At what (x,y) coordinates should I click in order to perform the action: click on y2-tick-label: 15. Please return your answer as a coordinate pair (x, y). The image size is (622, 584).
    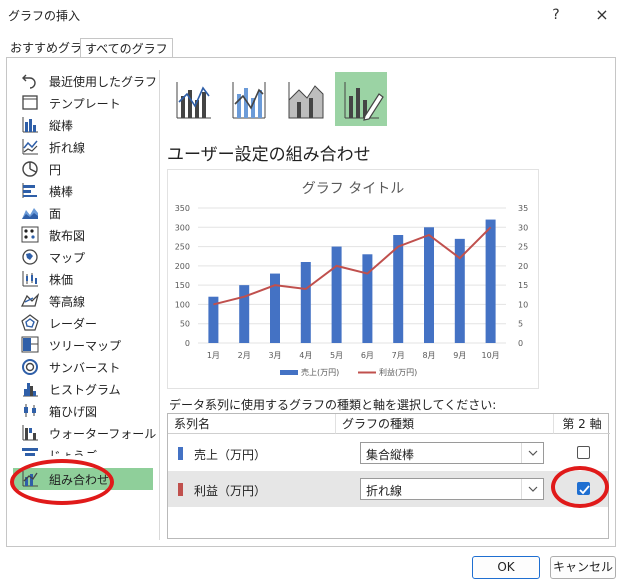
    Looking at the image, I should click on (523, 285).